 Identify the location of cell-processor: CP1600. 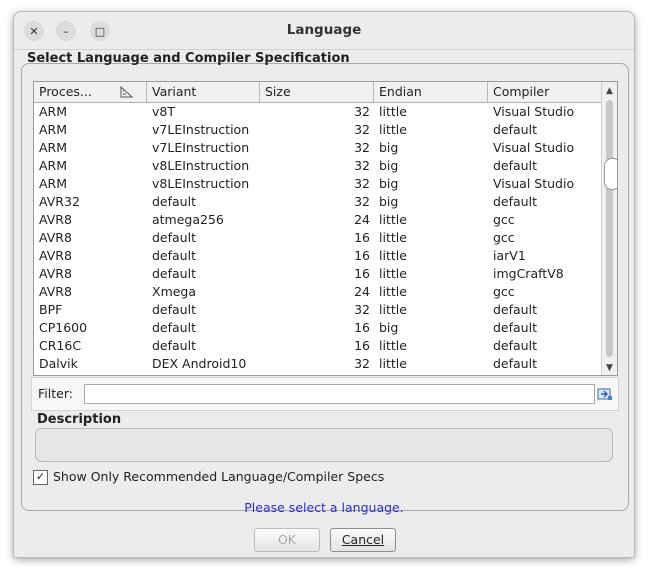
(63, 327).